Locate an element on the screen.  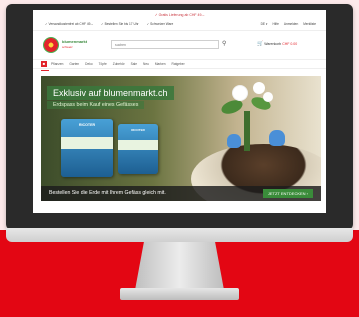
plant-leaf is located at coordinates (232, 107).